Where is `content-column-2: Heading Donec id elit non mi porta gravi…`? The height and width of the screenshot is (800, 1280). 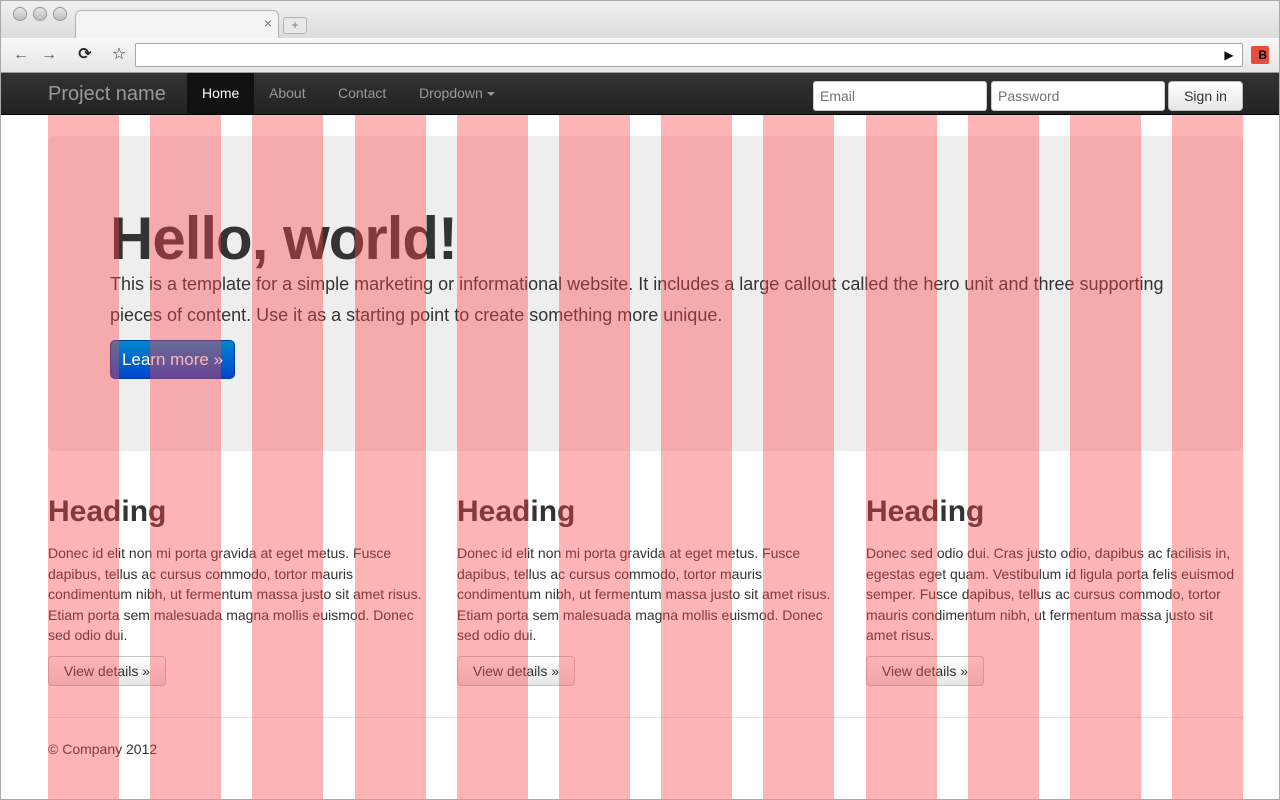 content-column-2: Heading Donec id elit non mi porta gravi… is located at coordinates (646, 569).